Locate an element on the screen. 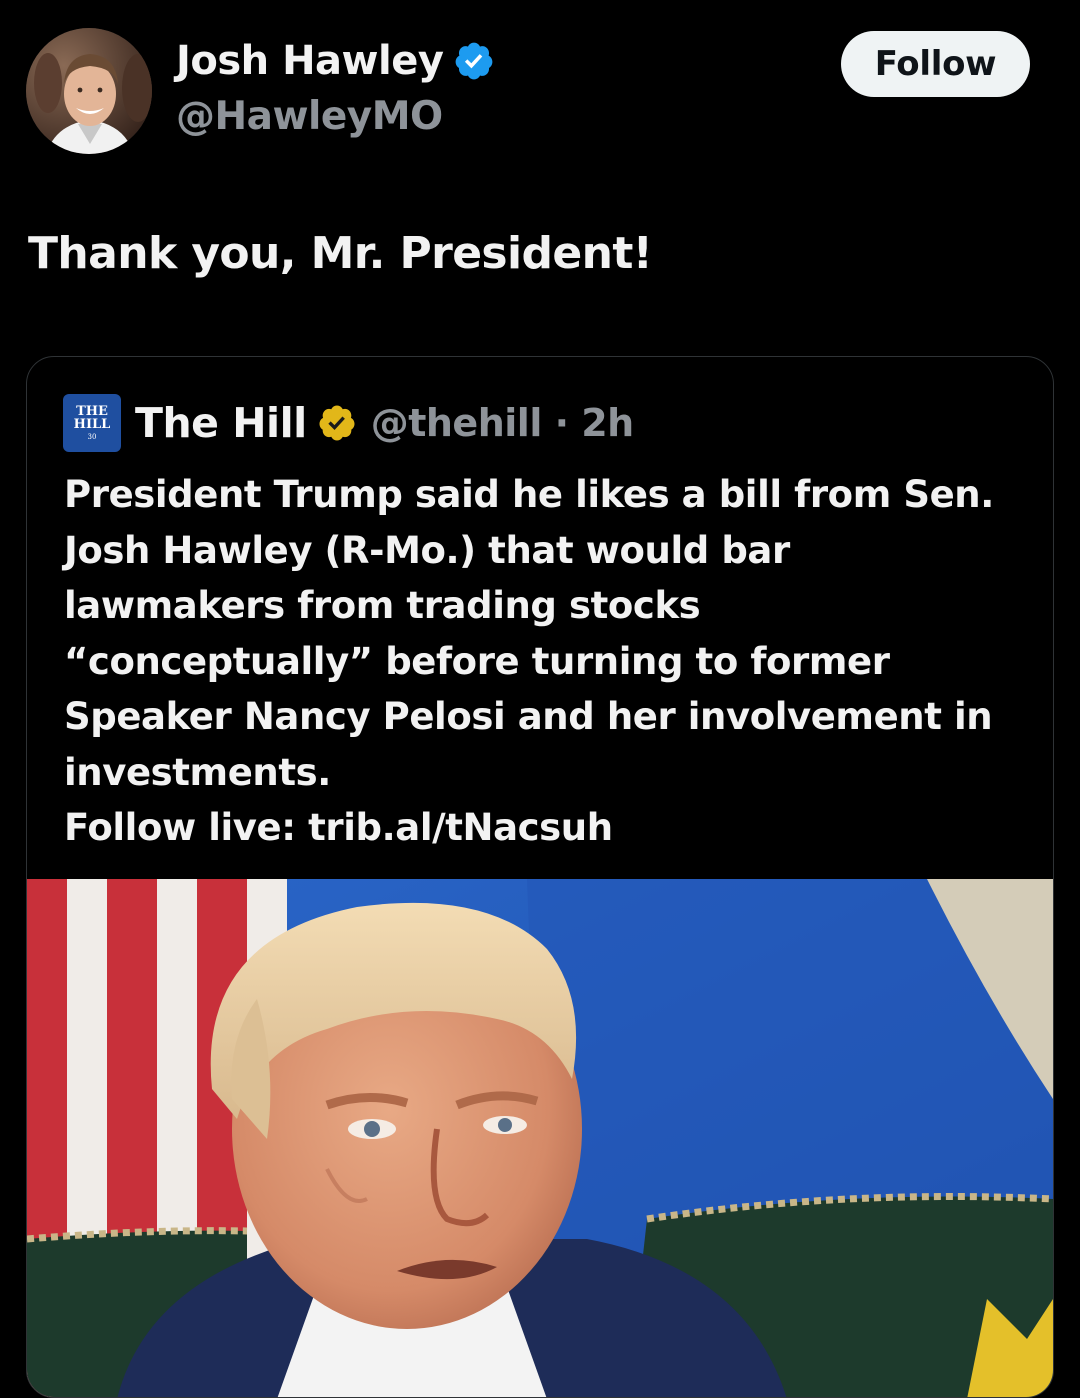  quoted-text-link-line: Follow live: trib.al/tNacsuh is located at coordinates (544, 828).